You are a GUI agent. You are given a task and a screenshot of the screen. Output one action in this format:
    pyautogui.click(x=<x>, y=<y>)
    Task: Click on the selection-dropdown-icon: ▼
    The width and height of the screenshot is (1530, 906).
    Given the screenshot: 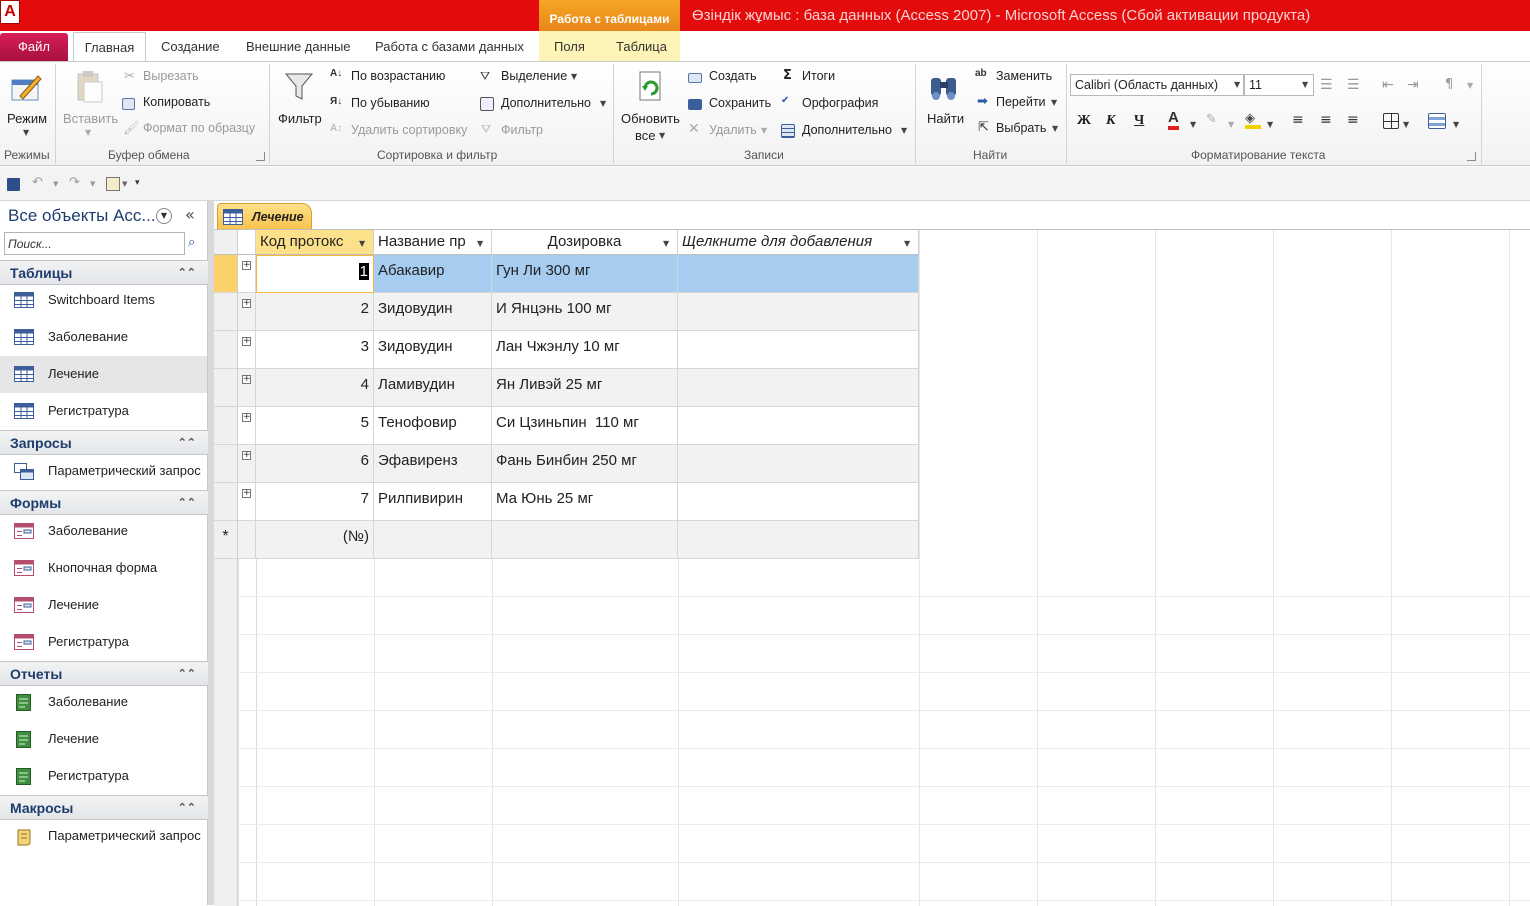 What is the action you would take?
    pyautogui.click(x=574, y=76)
    